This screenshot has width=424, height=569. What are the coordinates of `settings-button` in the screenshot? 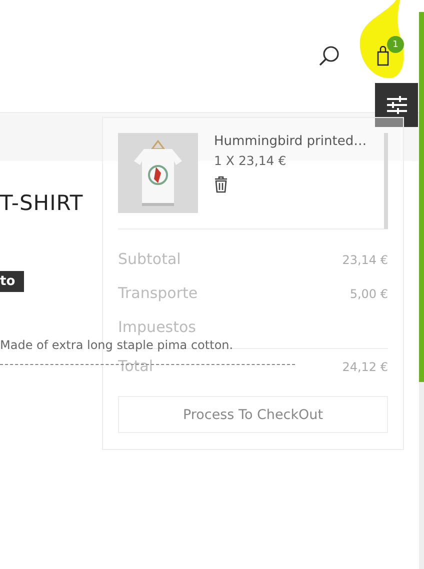 It's located at (396, 105).